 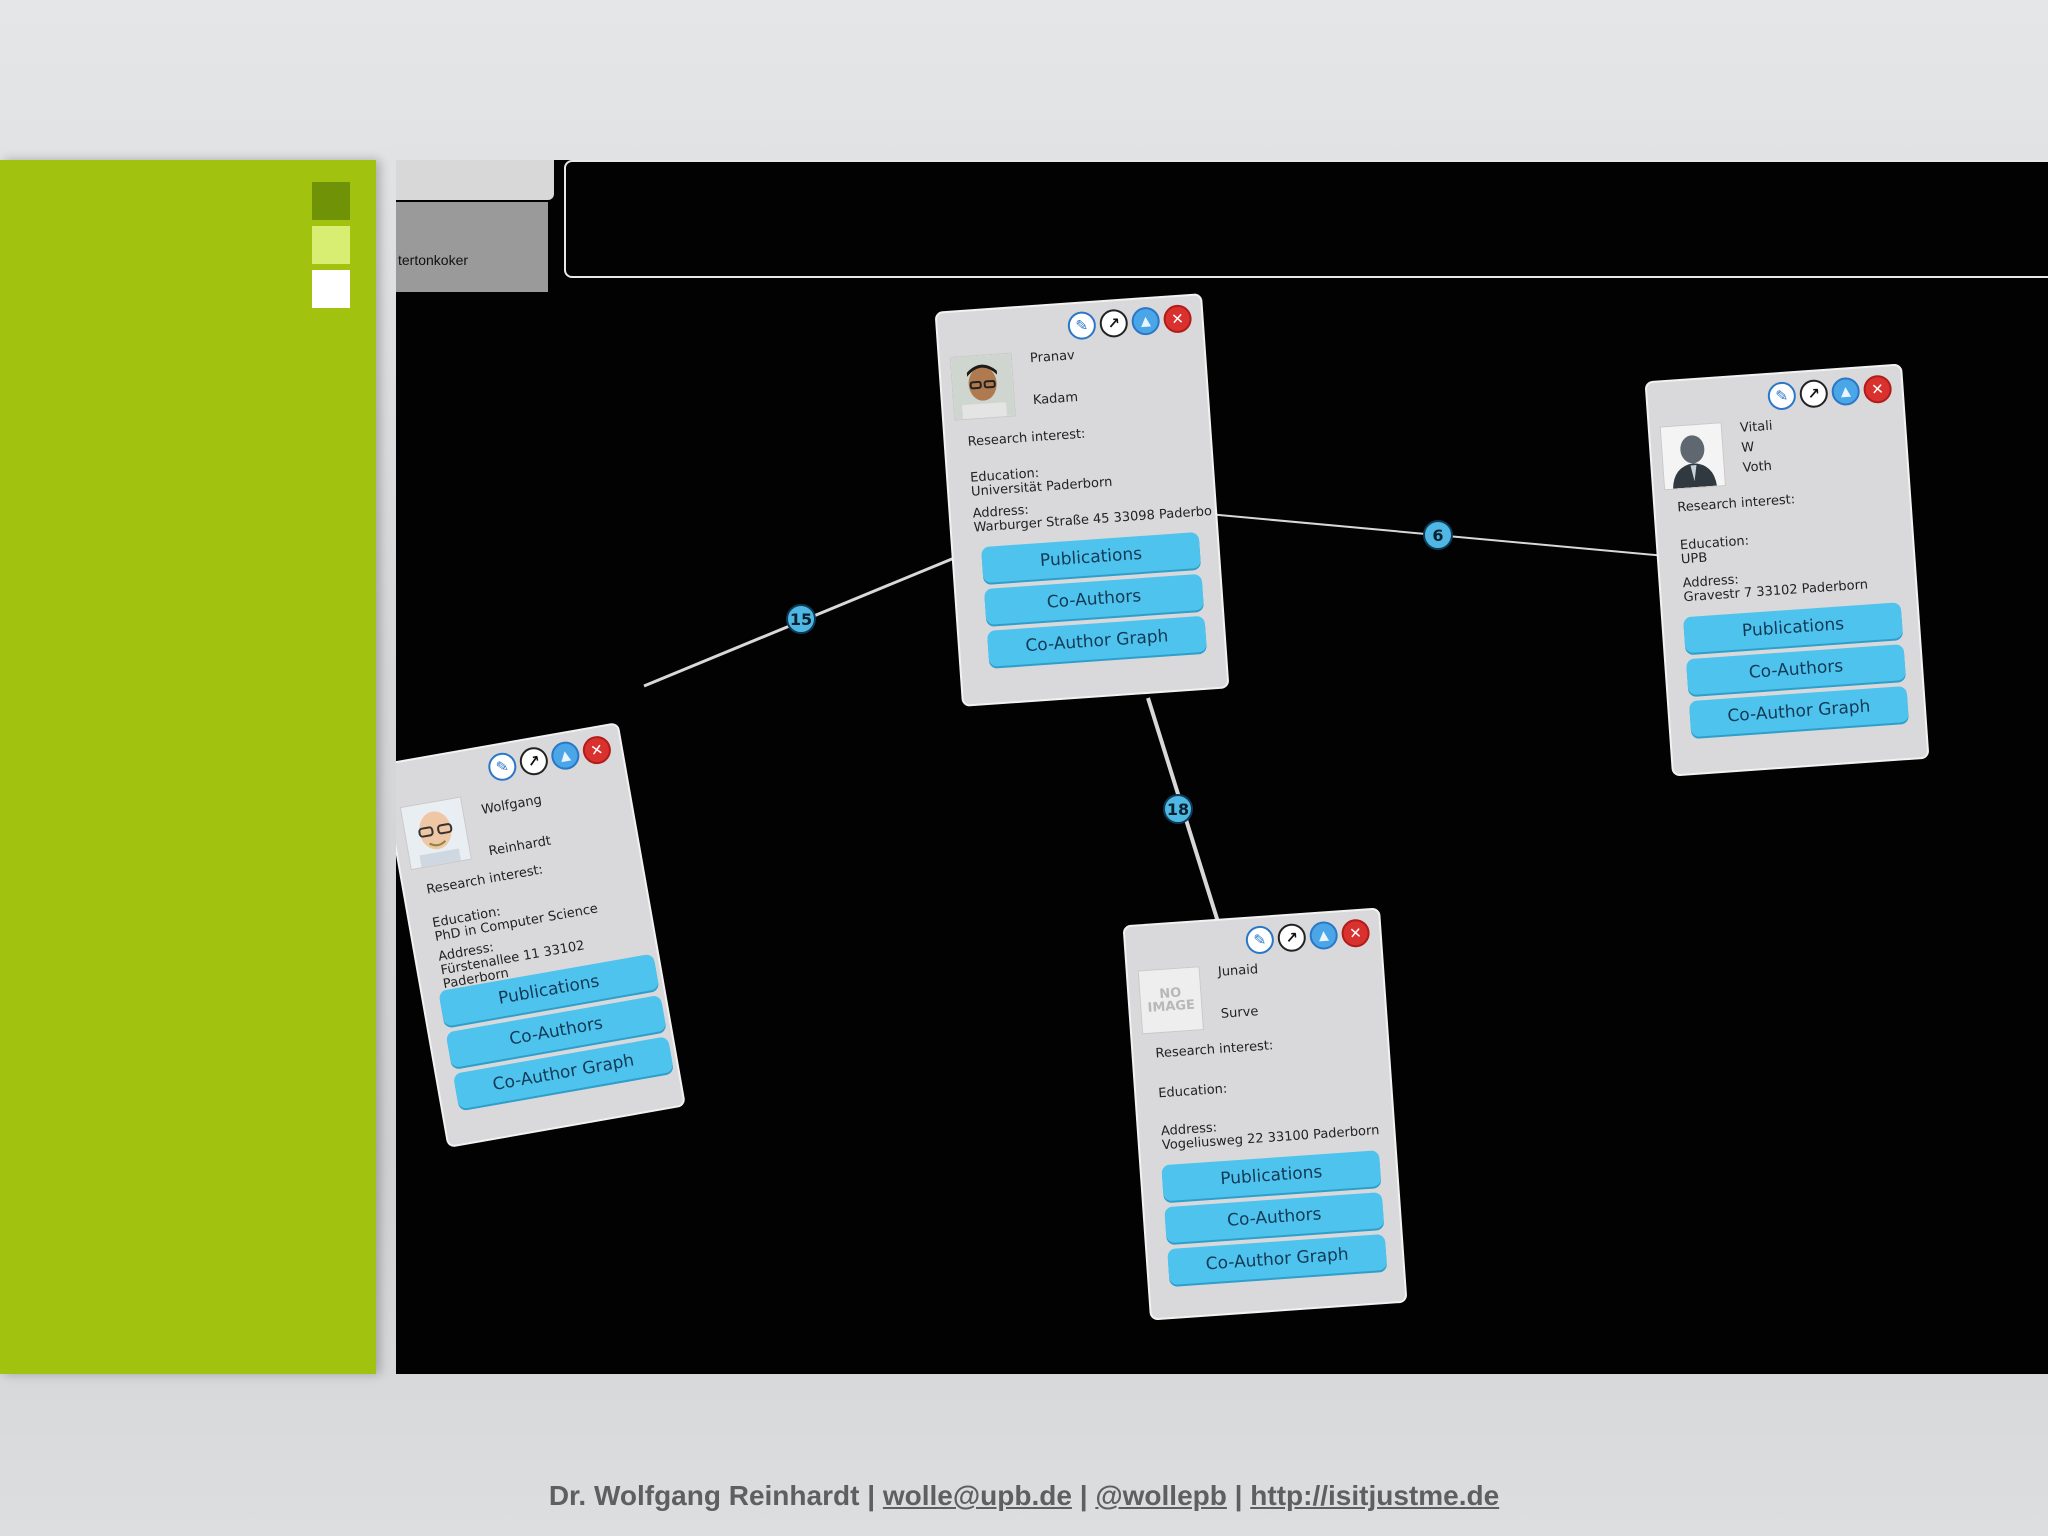 What do you see at coordinates (520, 846) in the screenshot?
I see `last-name: Reinhardt` at bounding box center [520, 846].